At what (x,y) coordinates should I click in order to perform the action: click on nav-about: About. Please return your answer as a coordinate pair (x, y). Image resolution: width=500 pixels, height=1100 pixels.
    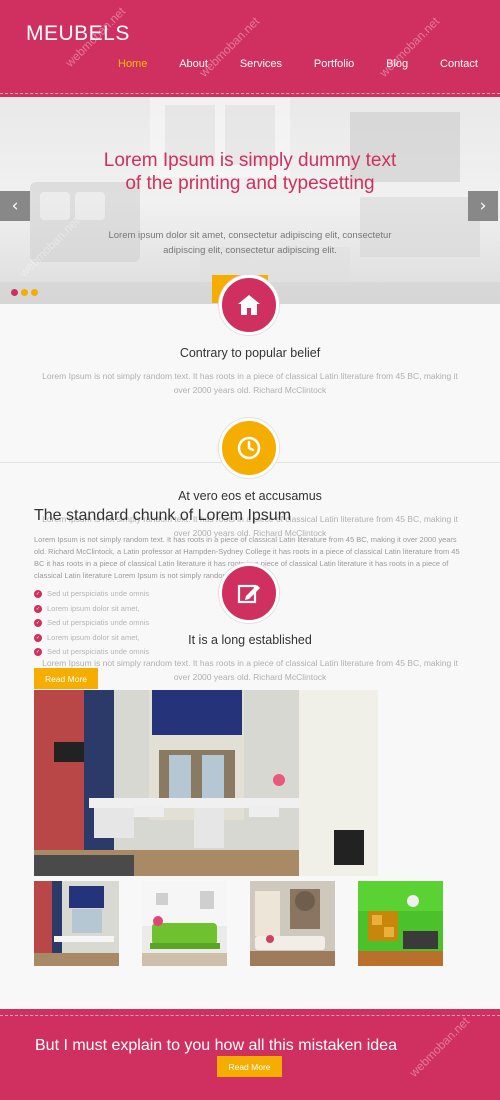
    Looking at the image, I should click on (193, 64).